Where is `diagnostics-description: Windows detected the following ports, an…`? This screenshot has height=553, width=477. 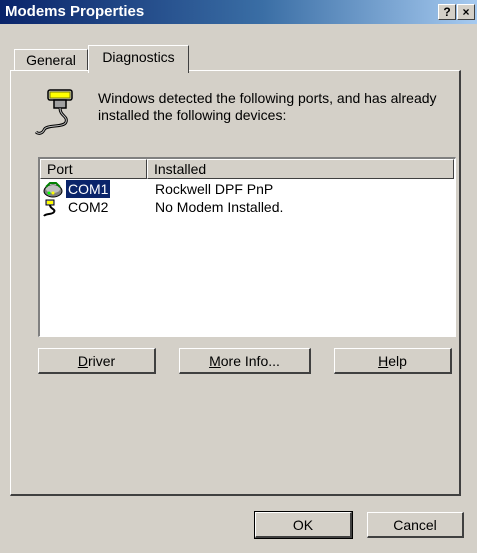 diagnostics-description: Windows detected the following ports, an… is located at coordinates (267, 106).